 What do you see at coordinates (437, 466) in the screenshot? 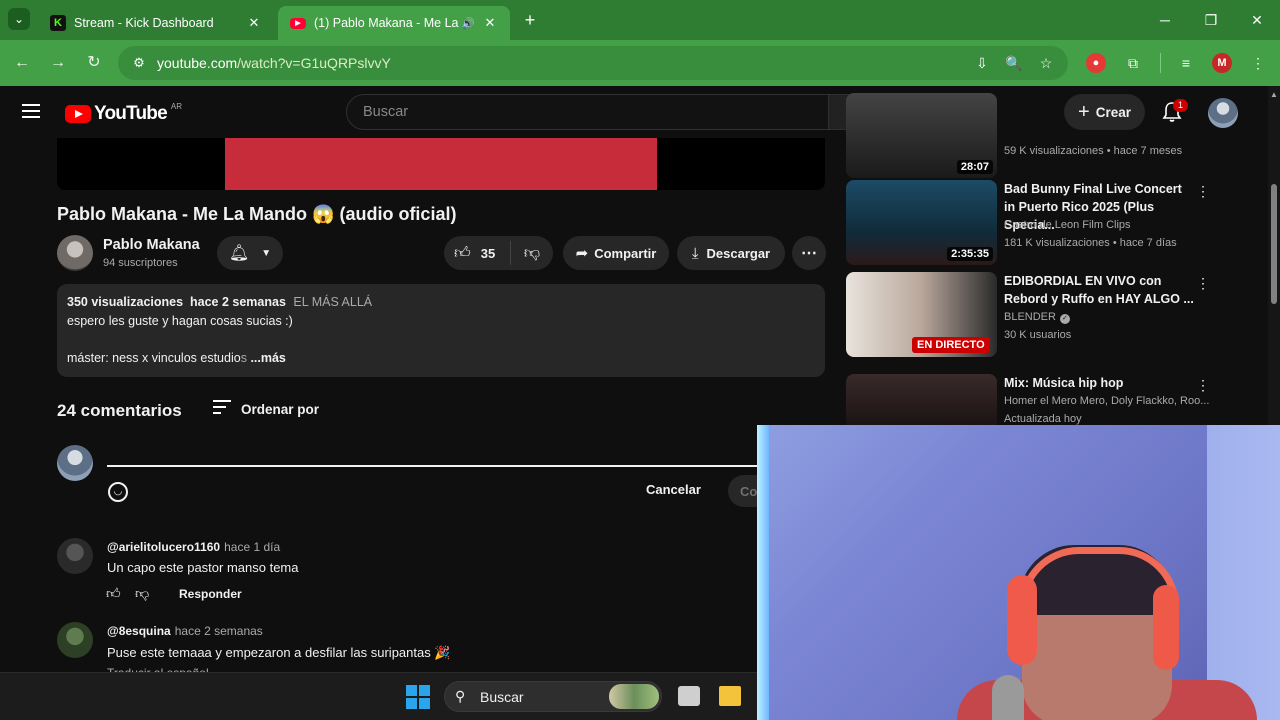
I see `comment-input` at bounding box center [437, 466].